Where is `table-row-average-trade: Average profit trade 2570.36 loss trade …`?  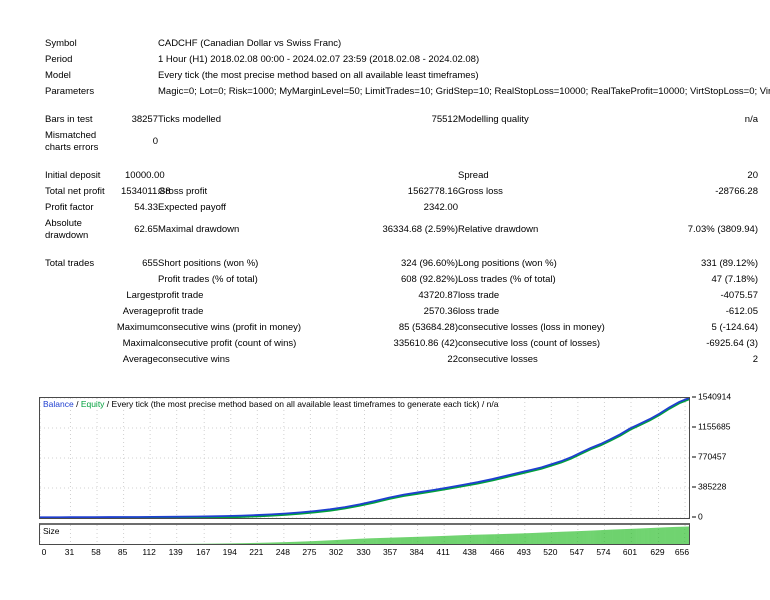 table-row-average-trade: Average profit trade 2570.36 loss trade … is located at coordinates (401, 312).